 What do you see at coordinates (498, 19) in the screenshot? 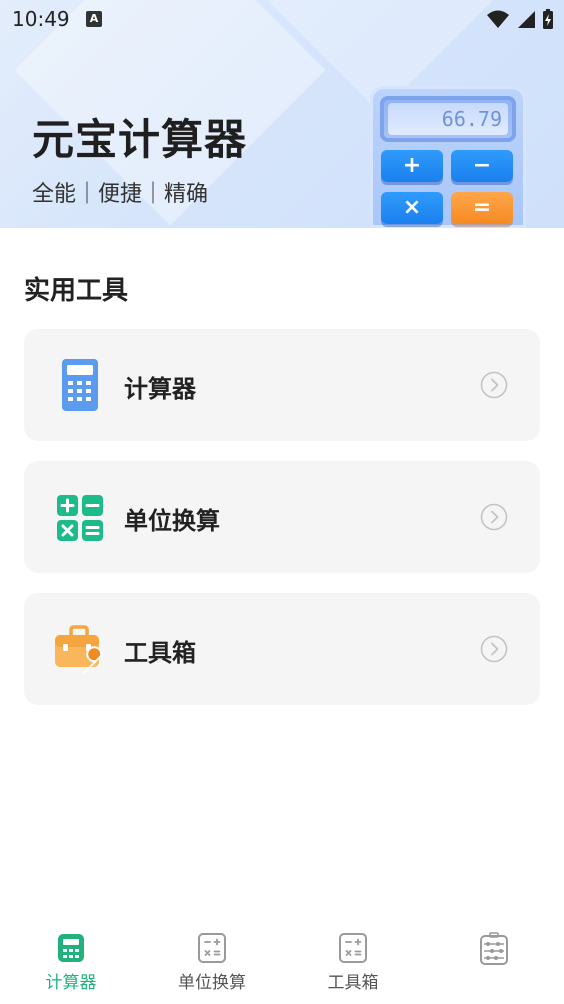
I see `wifi-icon` at bounding box center [498, 19].